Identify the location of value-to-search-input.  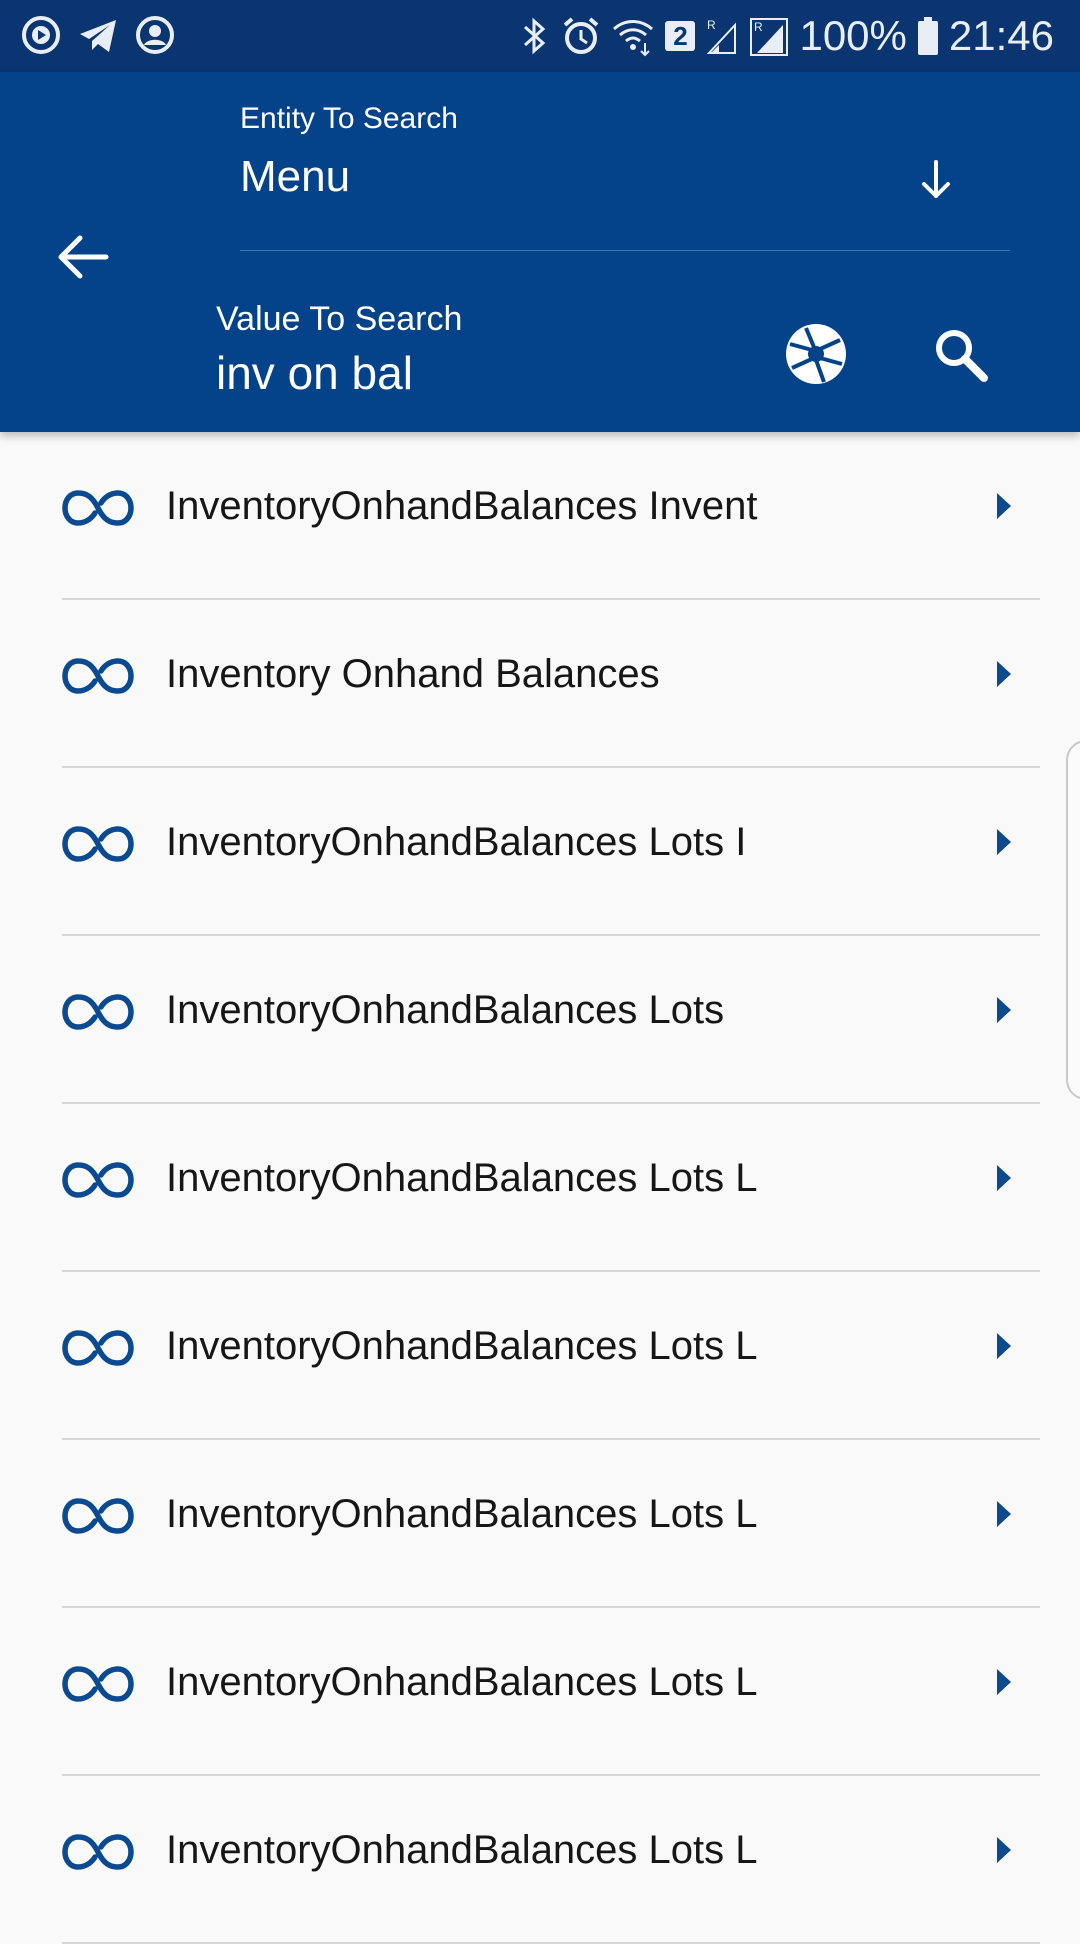
(486, 373).